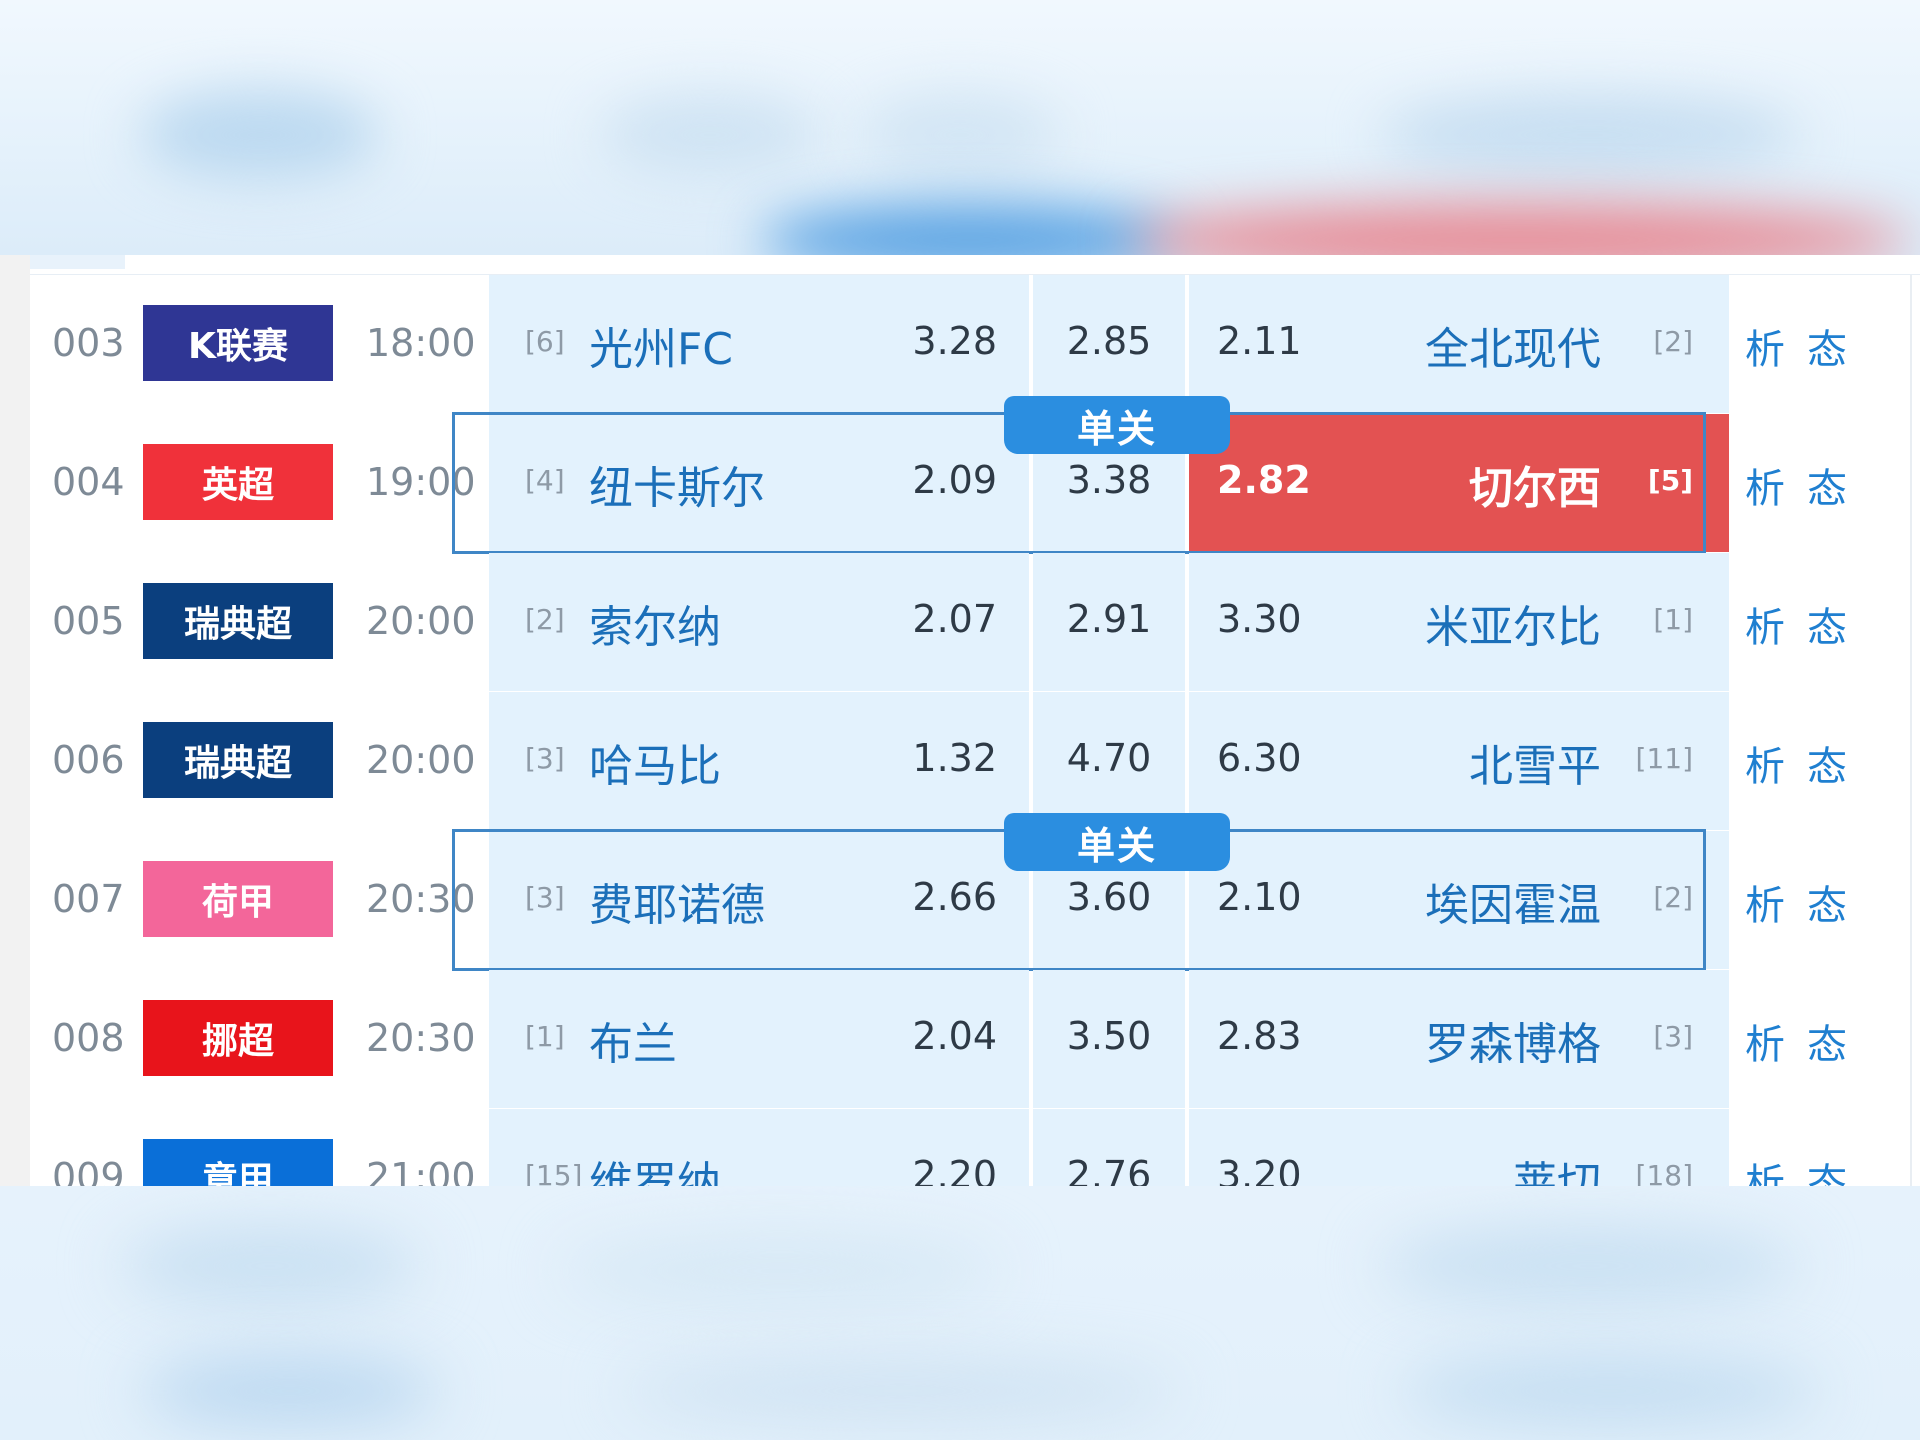 This screenshot has height=1440, width=1920. Describe the element at coordinates (1673, 341) in the screenshot. I see `away-rank: [2]` at that location.